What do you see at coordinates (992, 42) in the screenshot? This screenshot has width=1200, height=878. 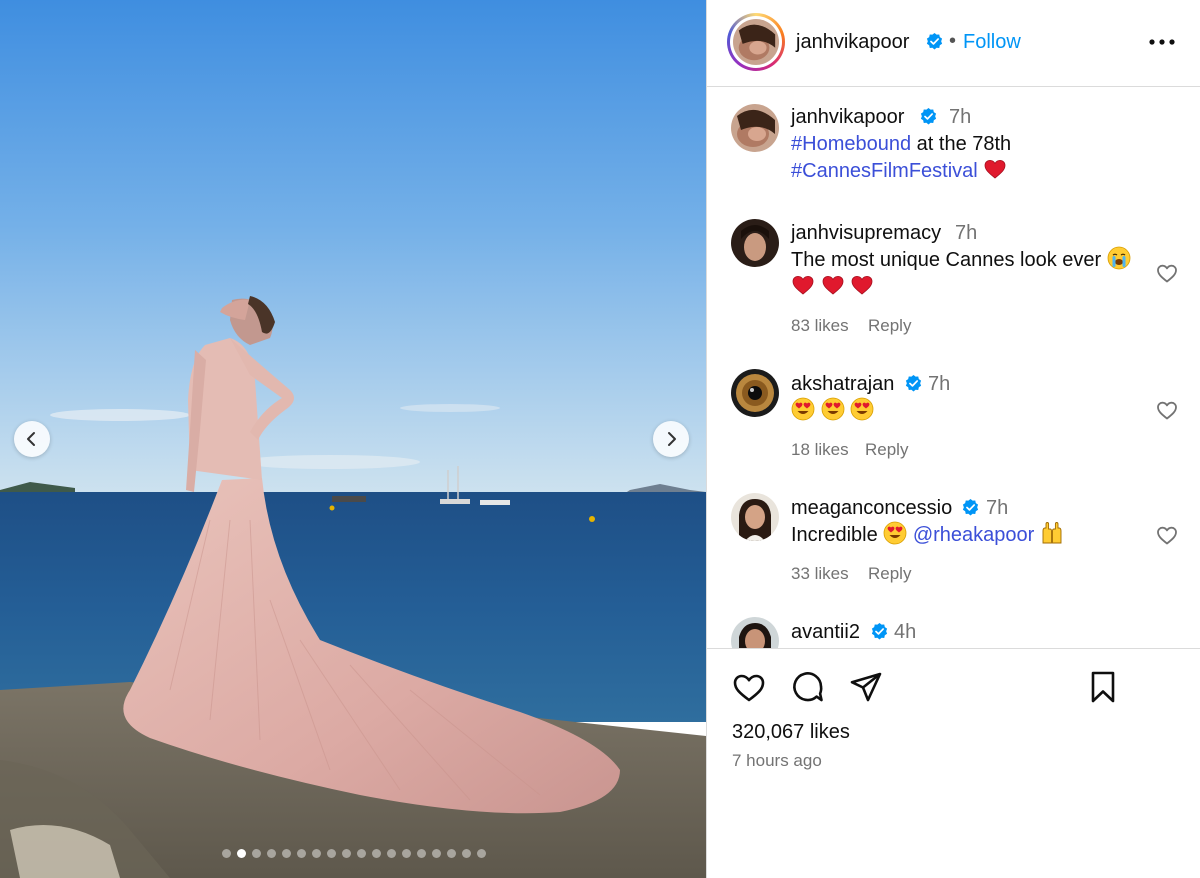 I see `follow-button: Follow` at bounding box center [992, 42].